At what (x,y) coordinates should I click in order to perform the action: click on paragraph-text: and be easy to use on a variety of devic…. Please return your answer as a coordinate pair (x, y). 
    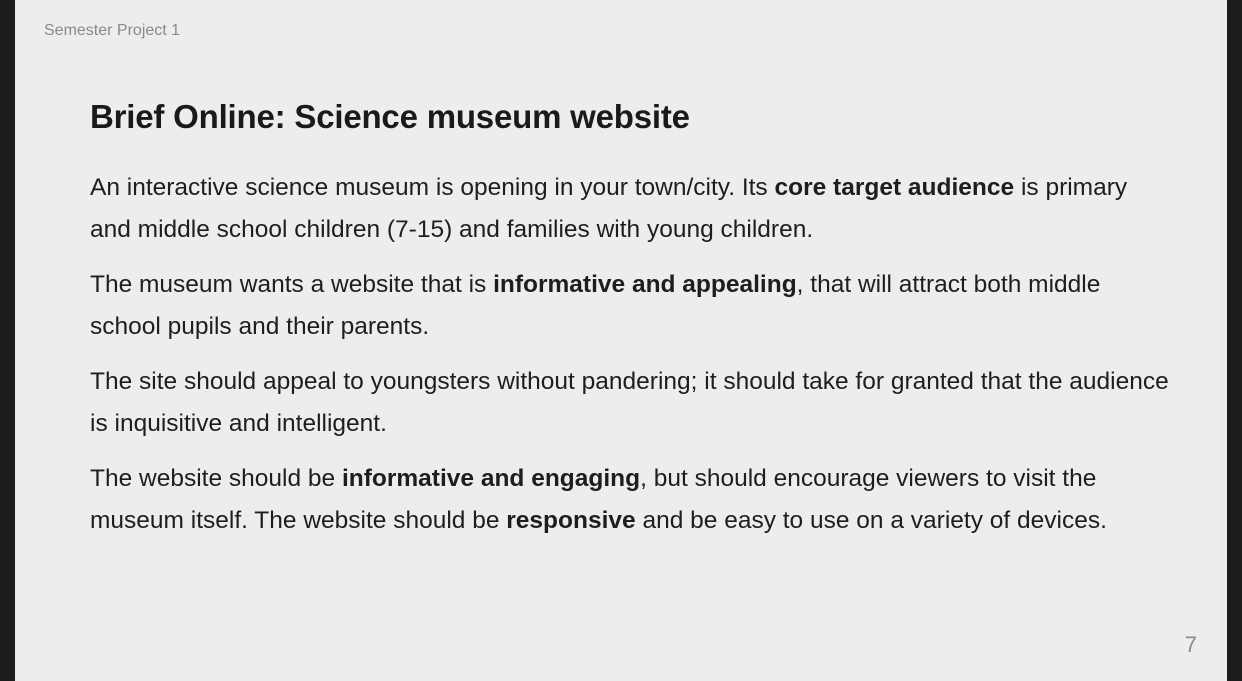
    Looking at the image, I should click on (871, 520).